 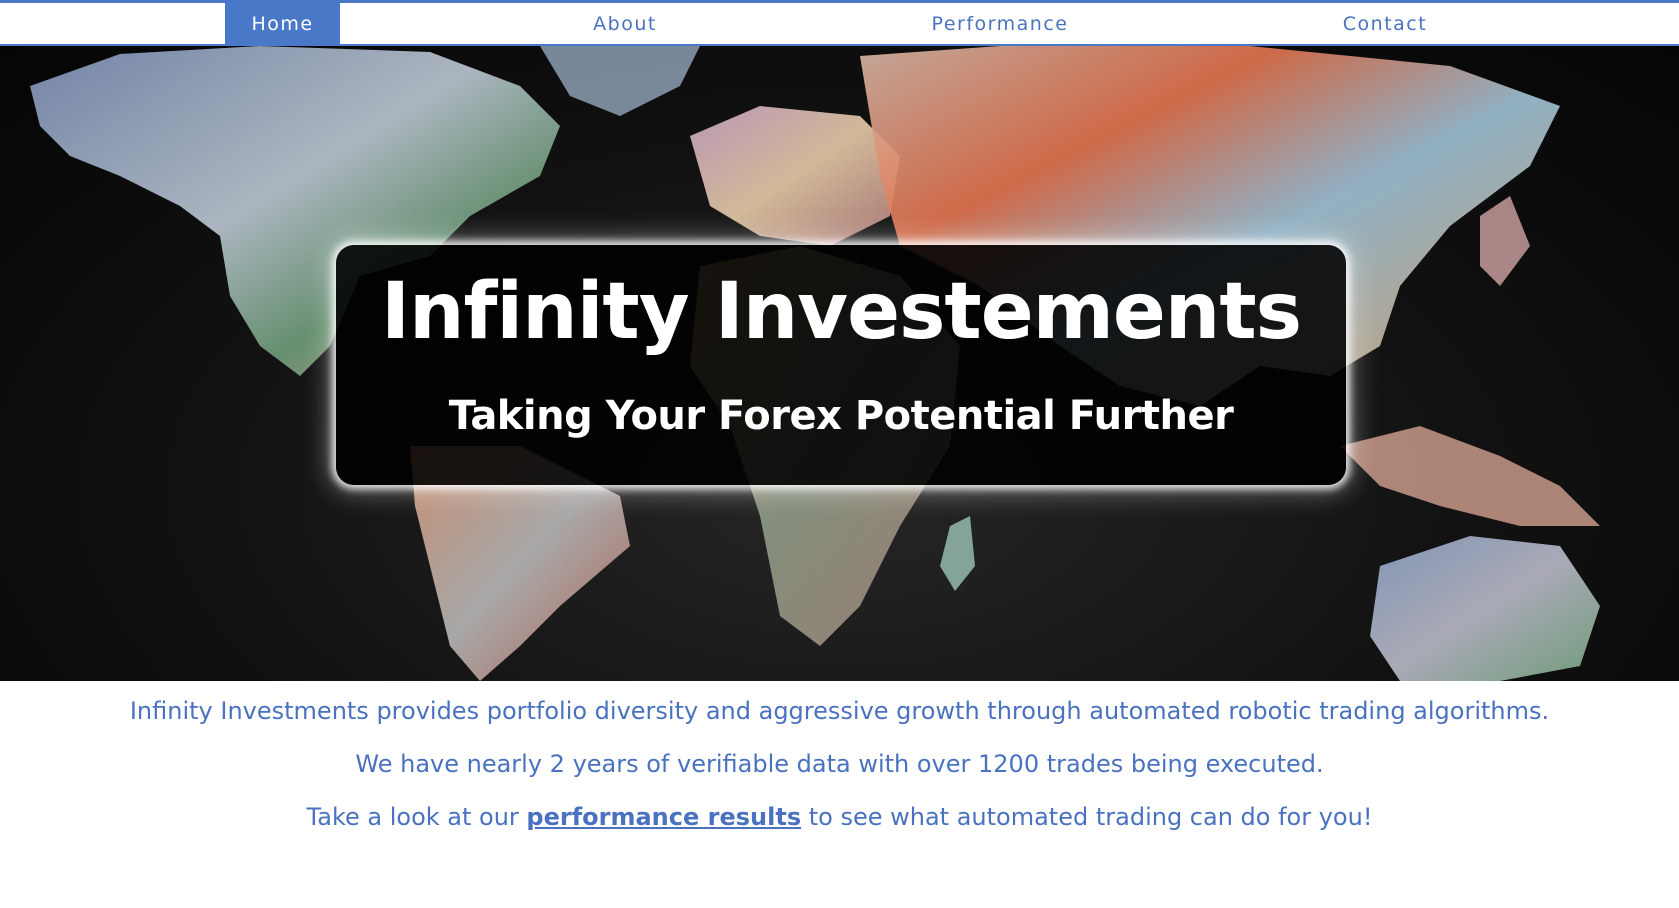 I want to click on nav-contact-link: Contact, so click(x=1385, y=23).